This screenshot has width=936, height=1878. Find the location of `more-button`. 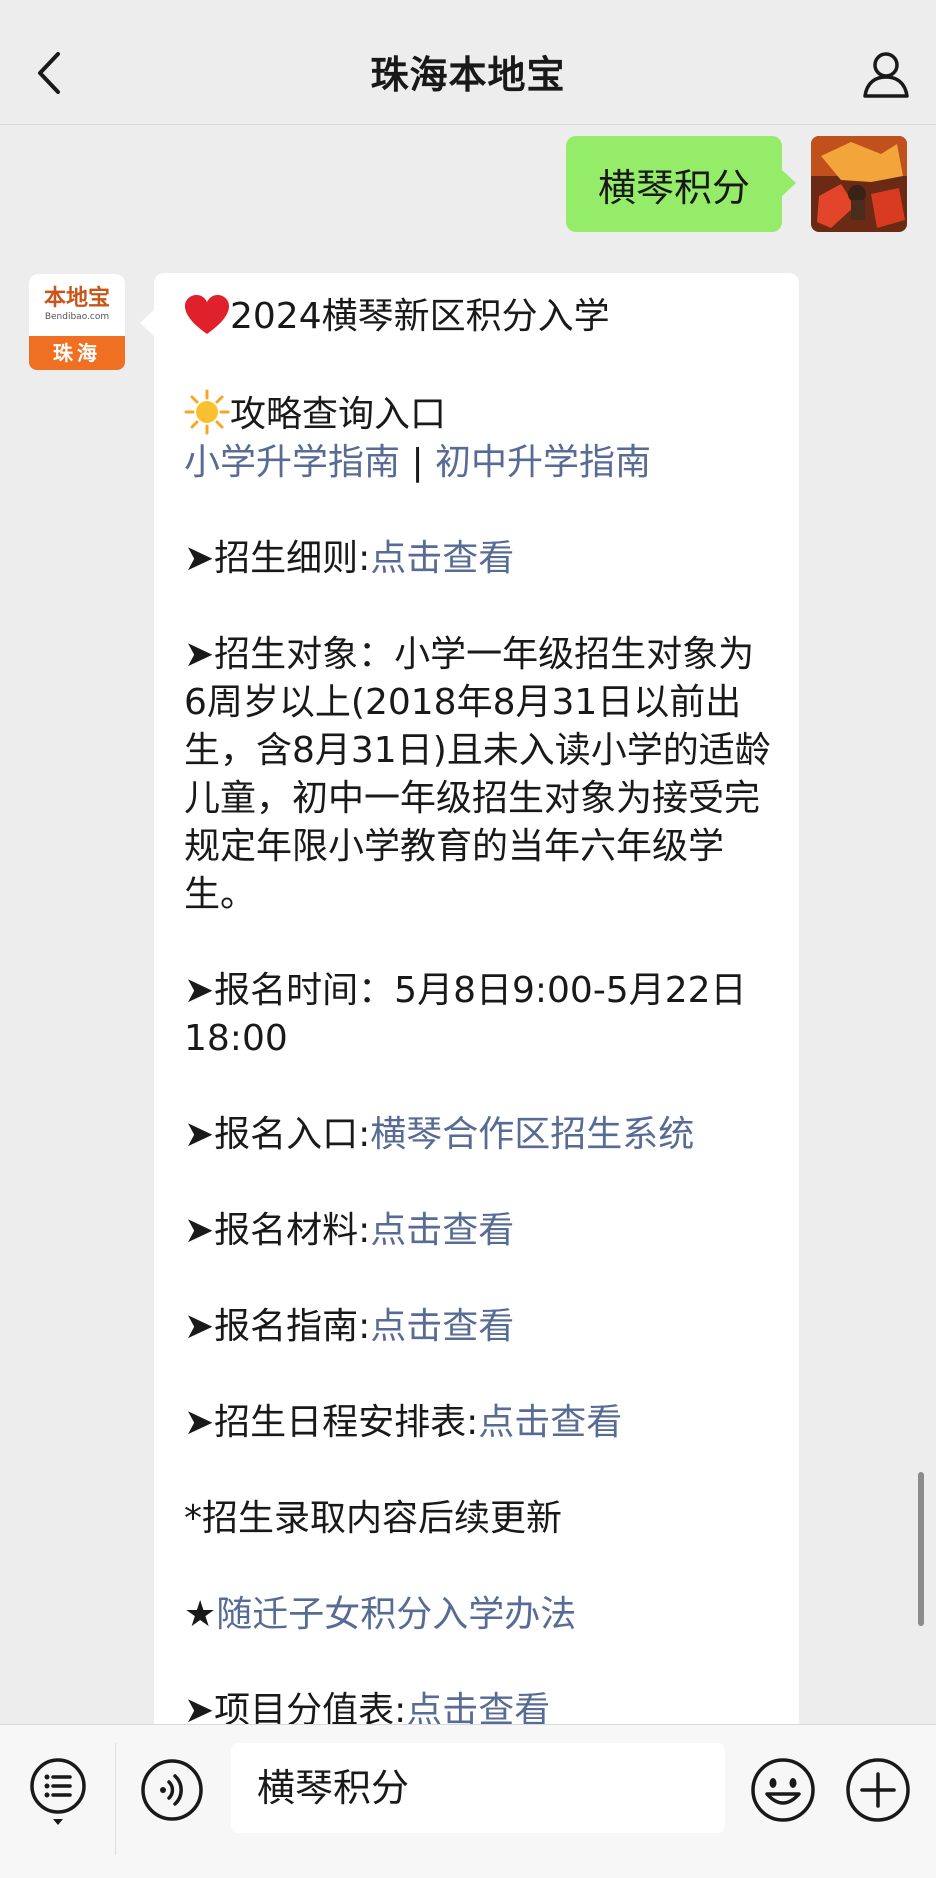

more-button is located at coordinates (878, 1790).